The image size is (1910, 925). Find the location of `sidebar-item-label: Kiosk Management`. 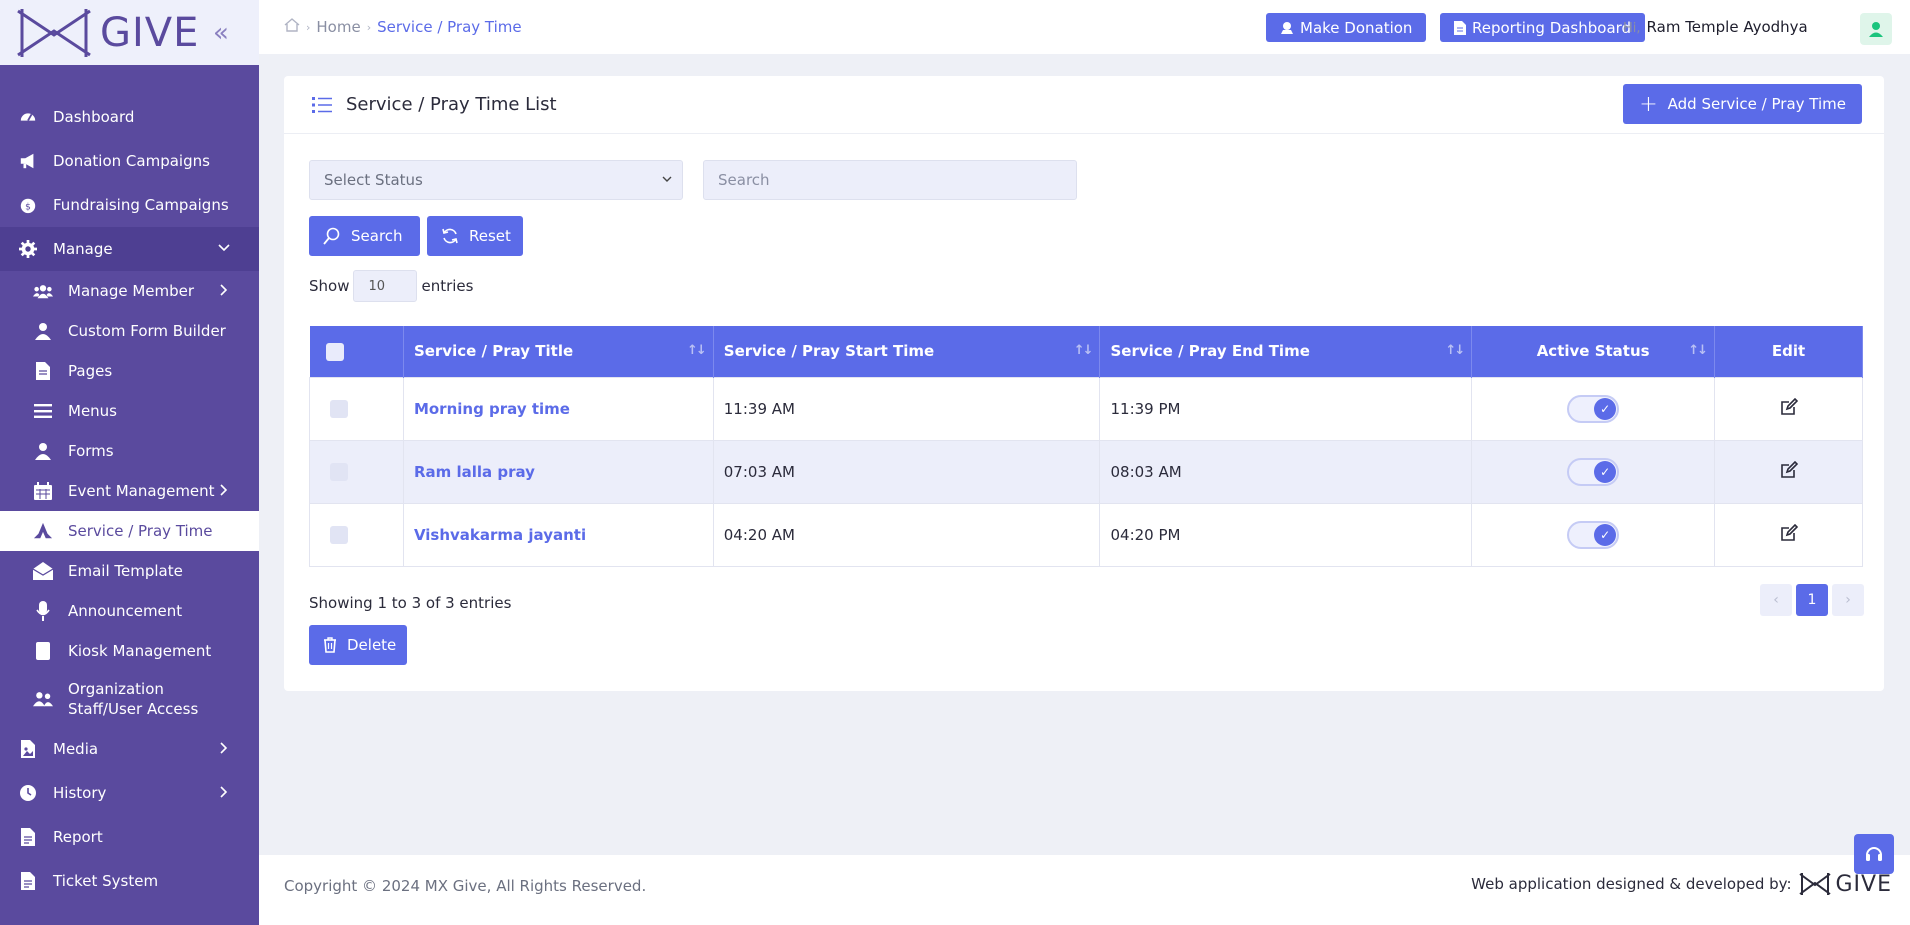

sidebar-item-label: Kiosk Management is located at coordinates (140, 651).